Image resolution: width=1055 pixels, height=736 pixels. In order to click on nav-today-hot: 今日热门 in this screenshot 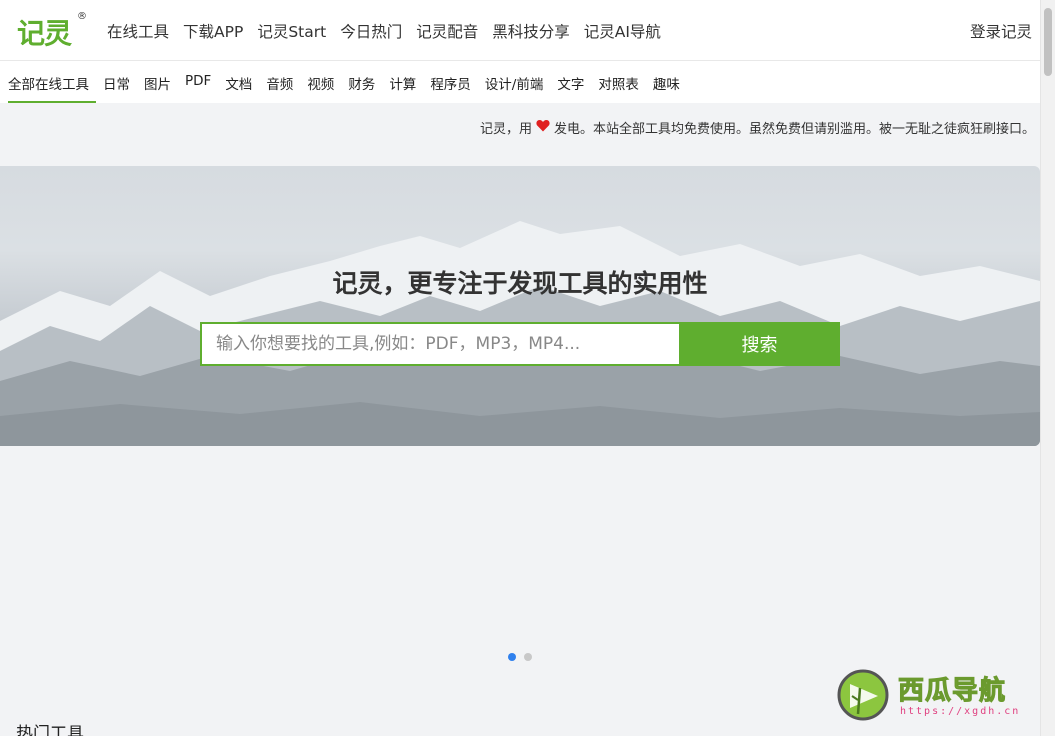, I will do `click(371, 31)`.